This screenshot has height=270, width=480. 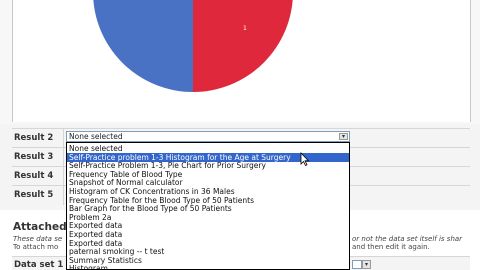 I want to click on result-label: Result 2, so click(x=34, y=138).